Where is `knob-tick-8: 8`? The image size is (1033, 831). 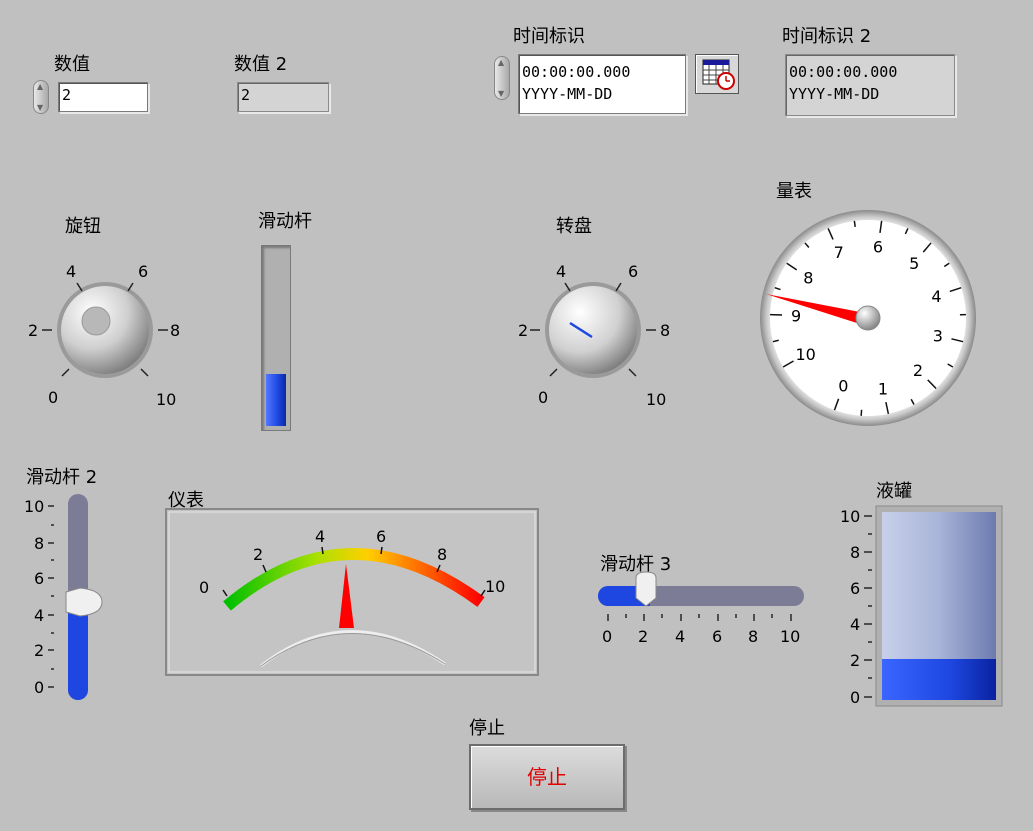 knob-tick-8: 8 is located at coordinates (175, 330).